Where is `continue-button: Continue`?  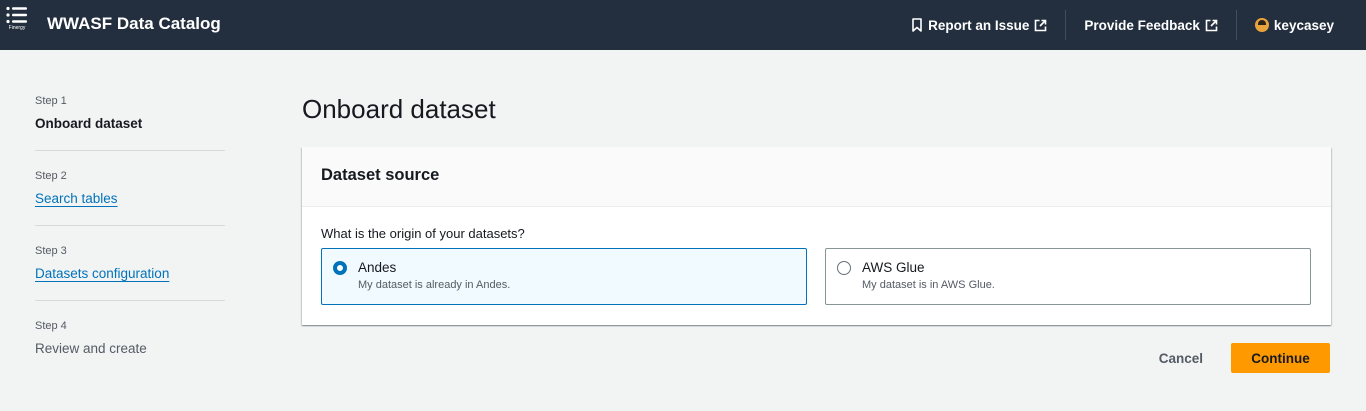 continue-button: Continue is located at coordinates (1280, 358).